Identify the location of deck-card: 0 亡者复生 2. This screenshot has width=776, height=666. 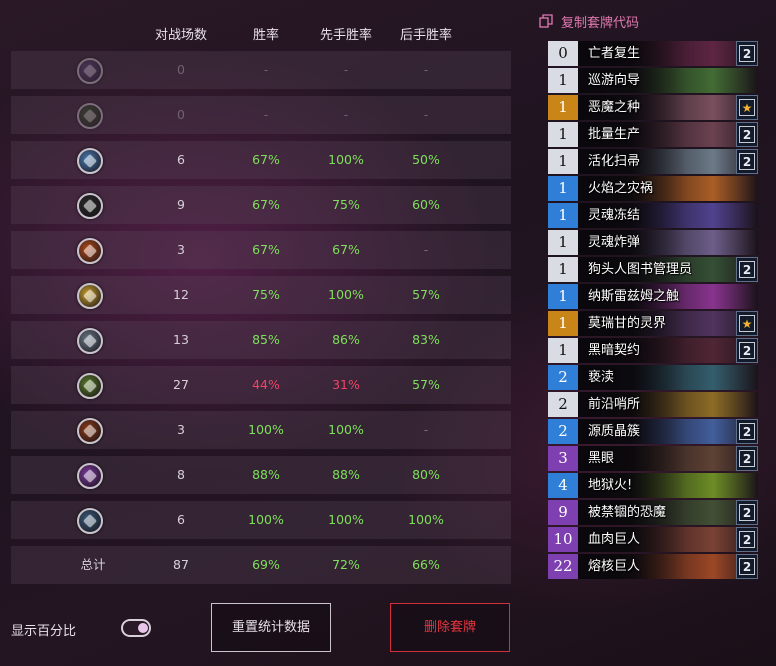
(653, 53).